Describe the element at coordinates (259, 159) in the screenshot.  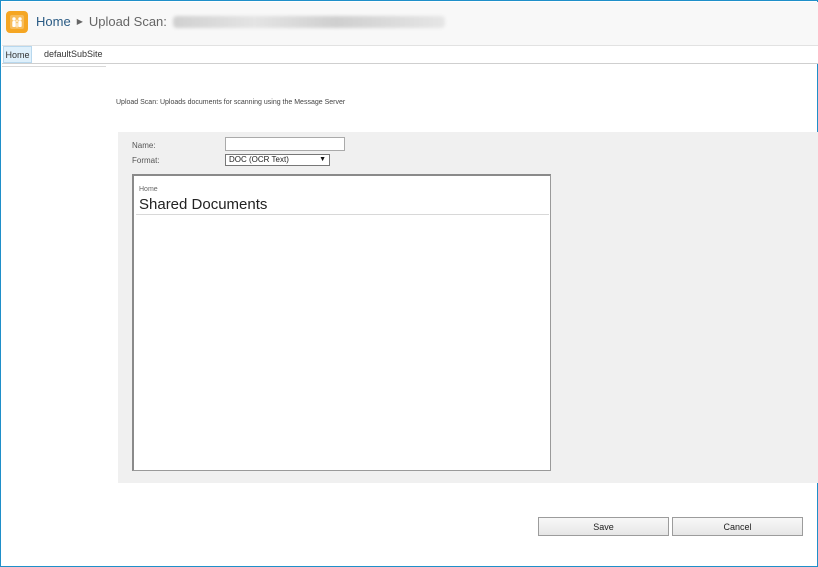
I see `format-selected-value: DOC (OCR Text)` at that location.